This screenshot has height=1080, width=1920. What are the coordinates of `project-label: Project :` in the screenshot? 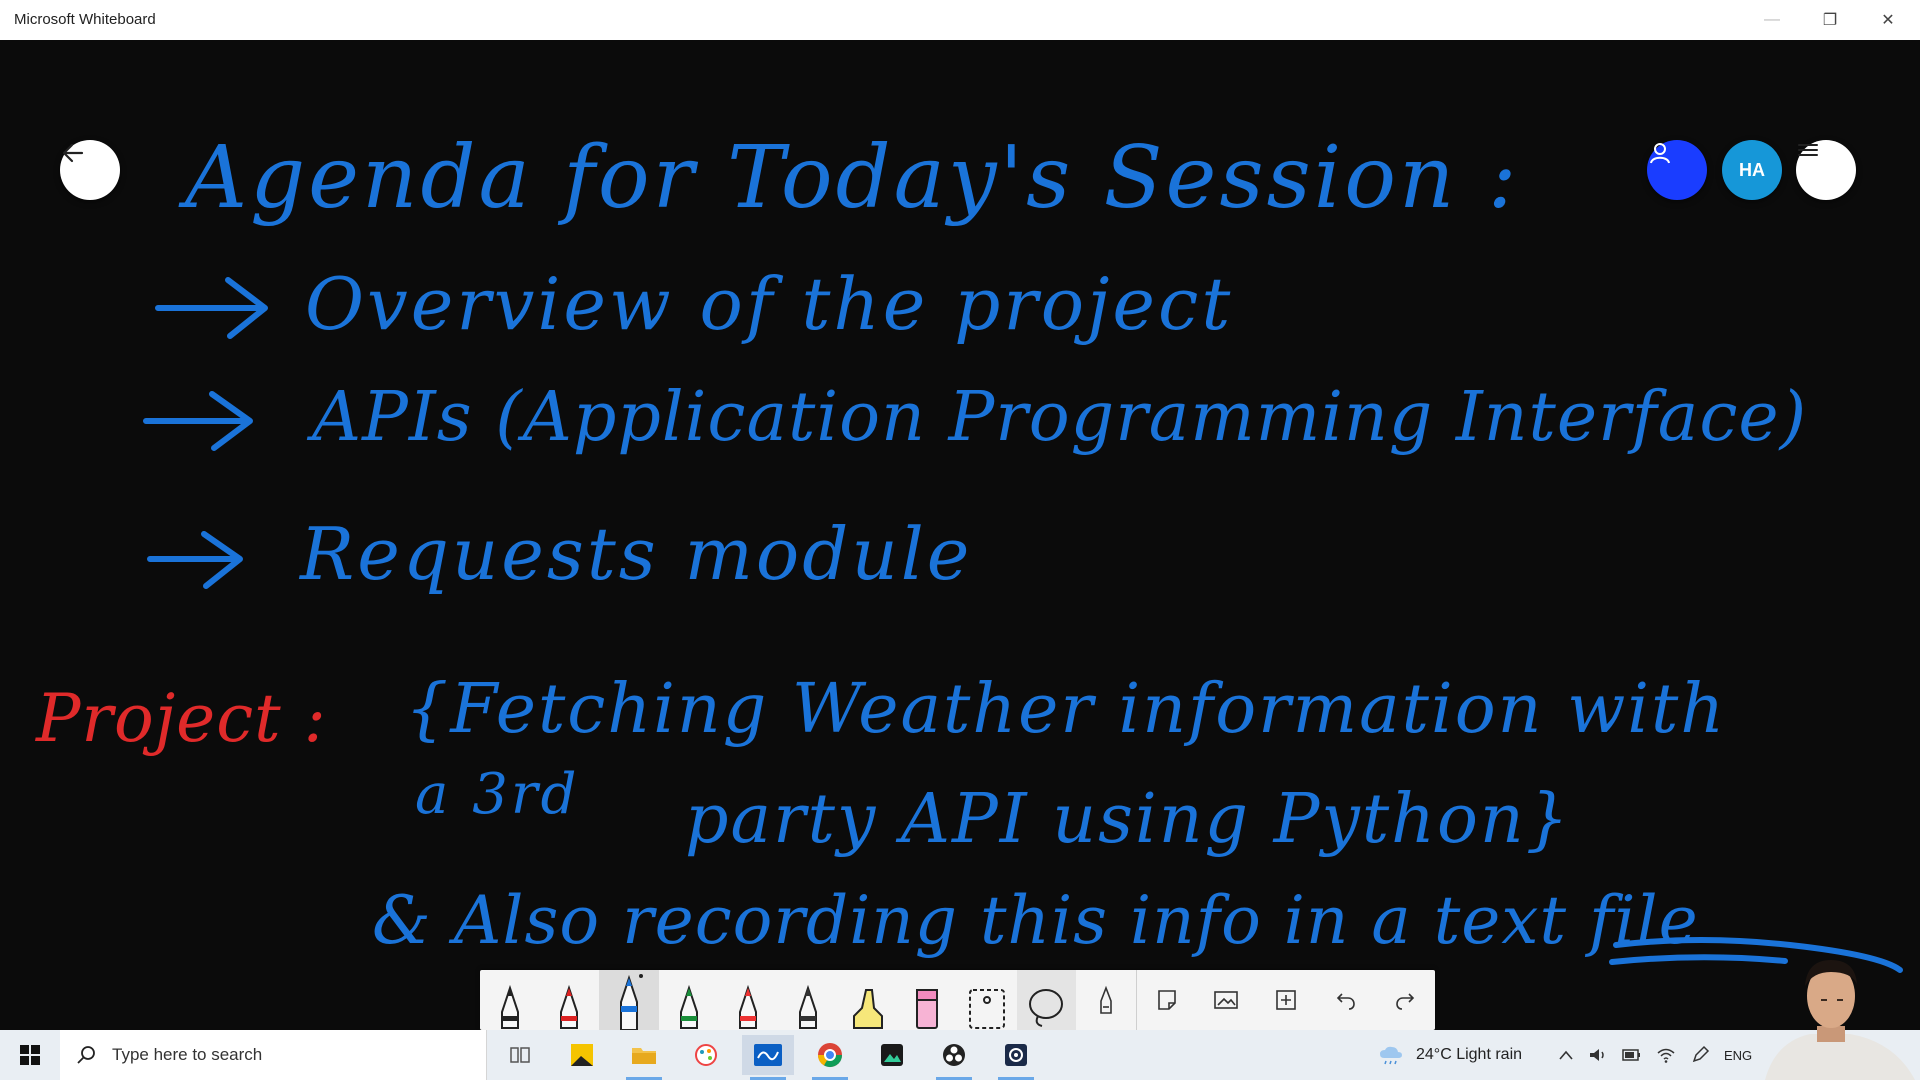 It's located at (181, 718).